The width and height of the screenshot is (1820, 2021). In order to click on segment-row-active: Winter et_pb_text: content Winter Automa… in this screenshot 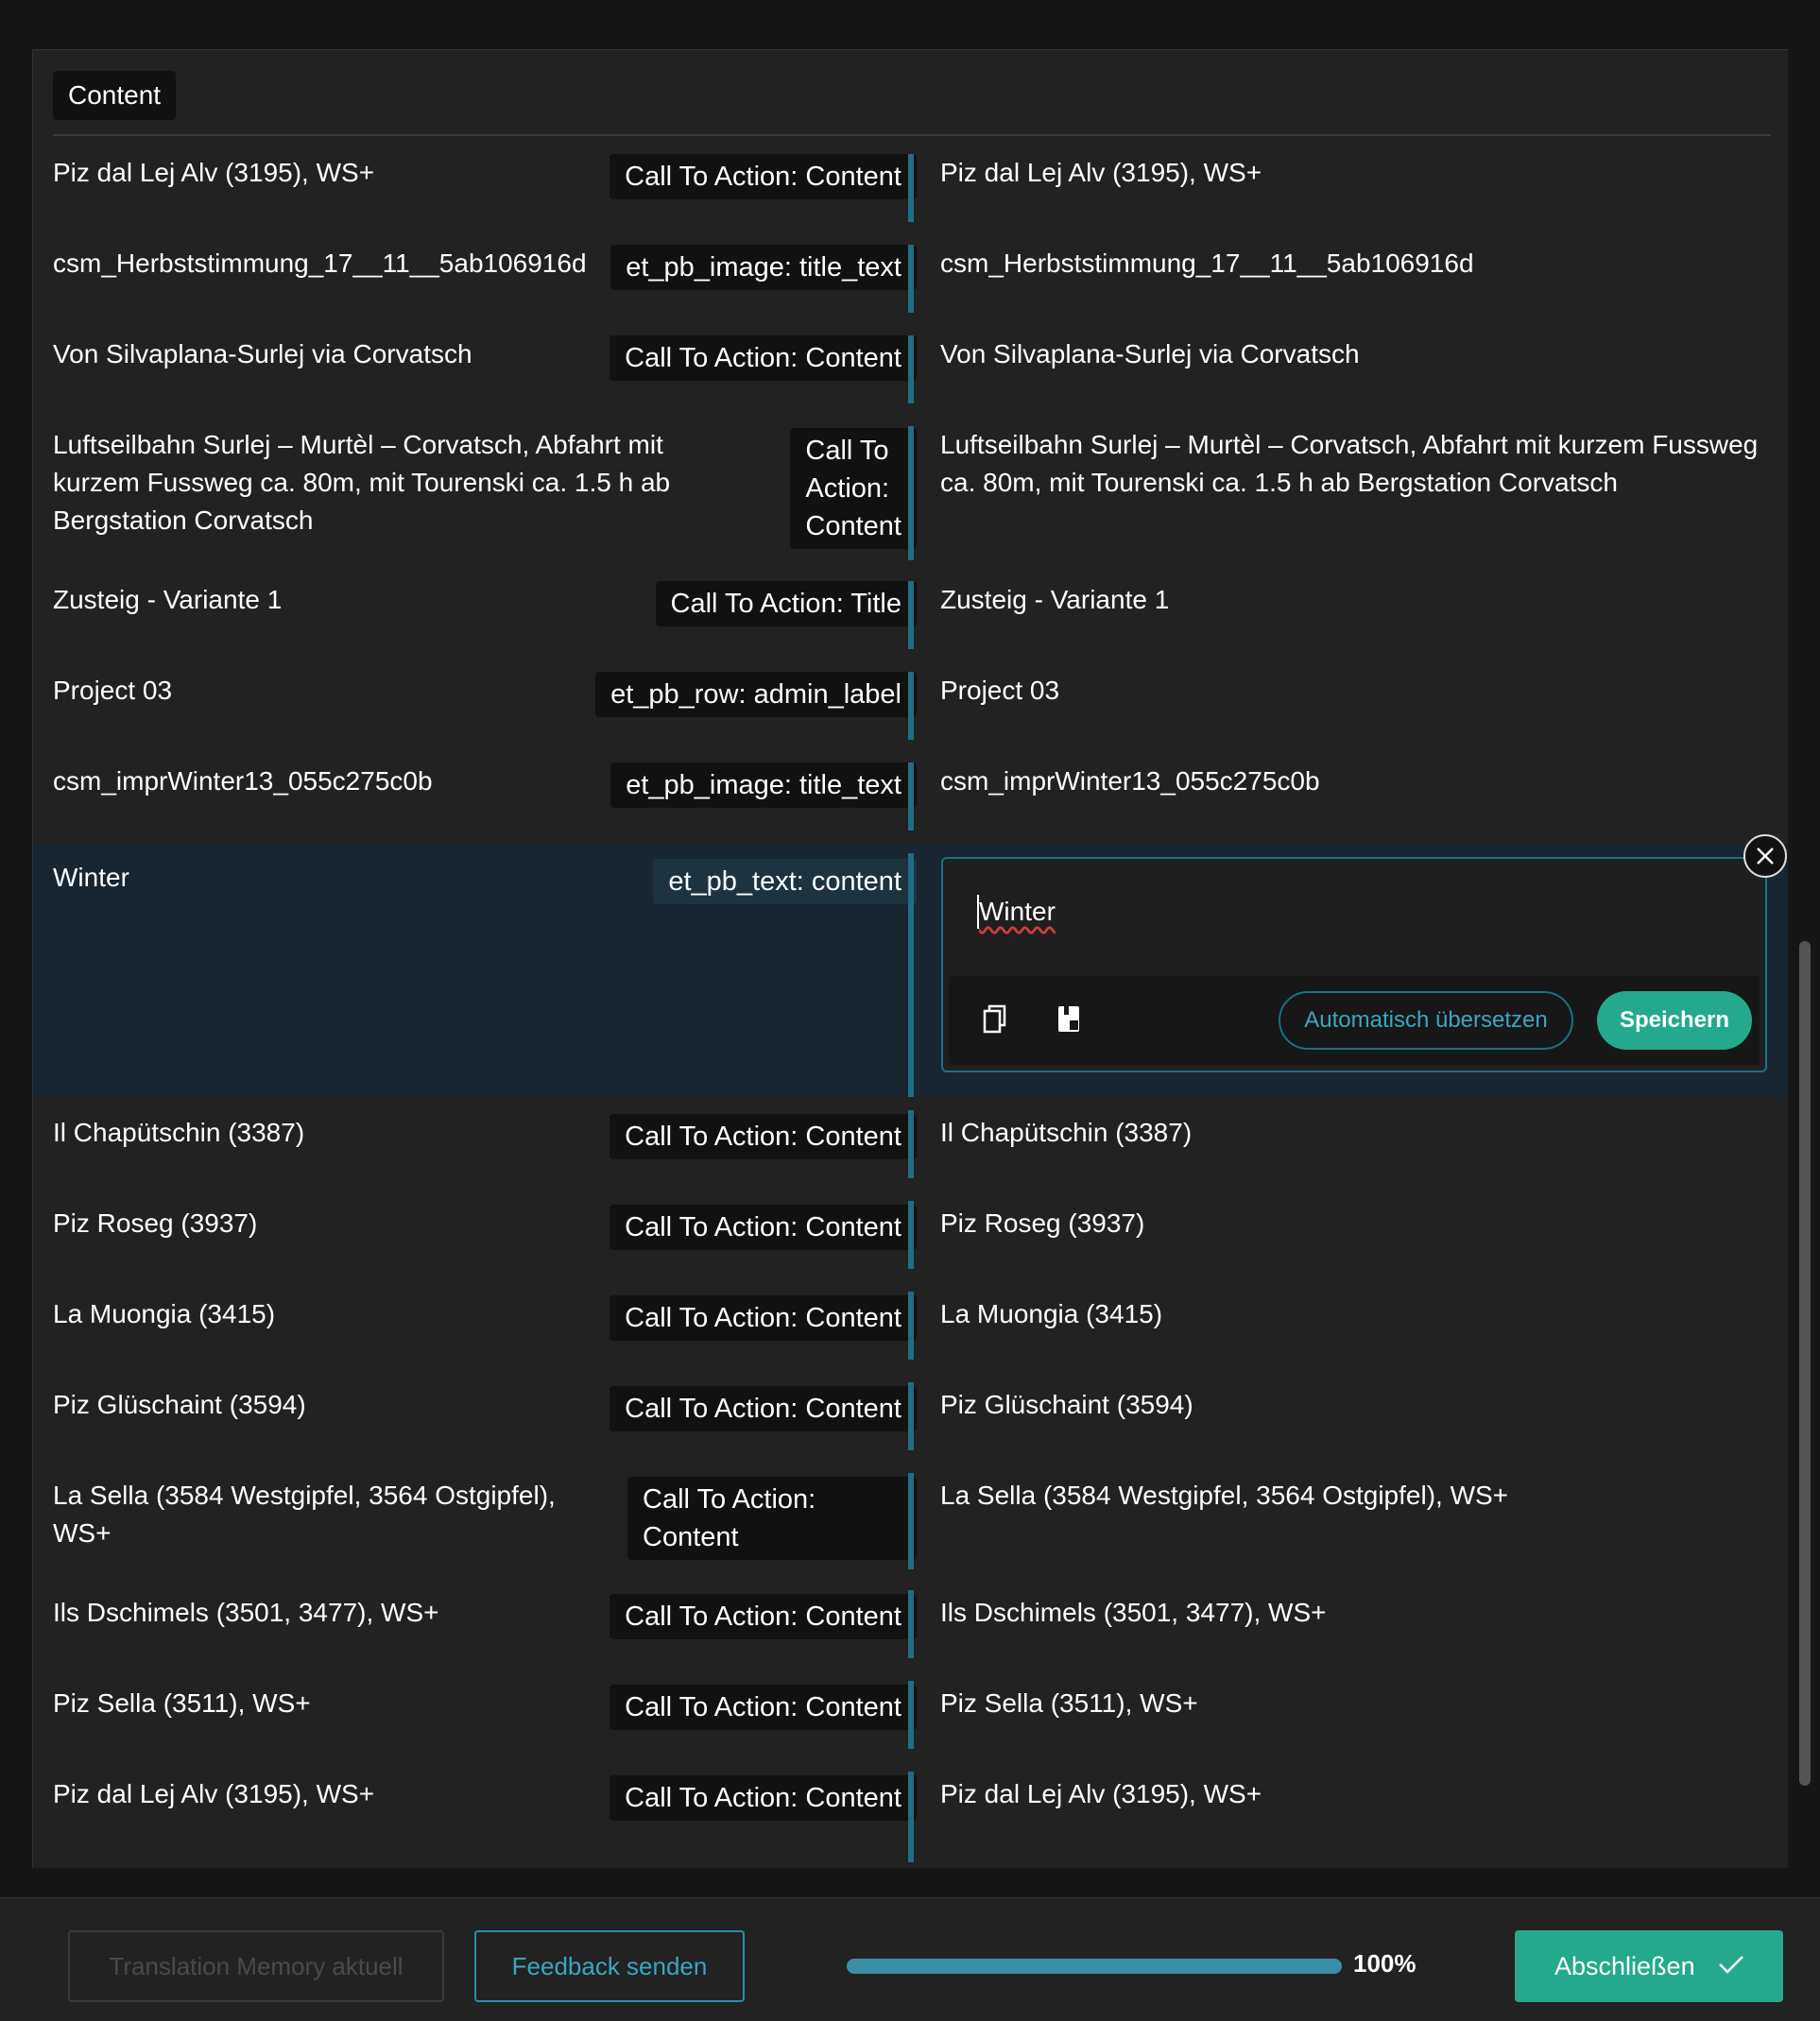, I will do `click(911, 965)`.